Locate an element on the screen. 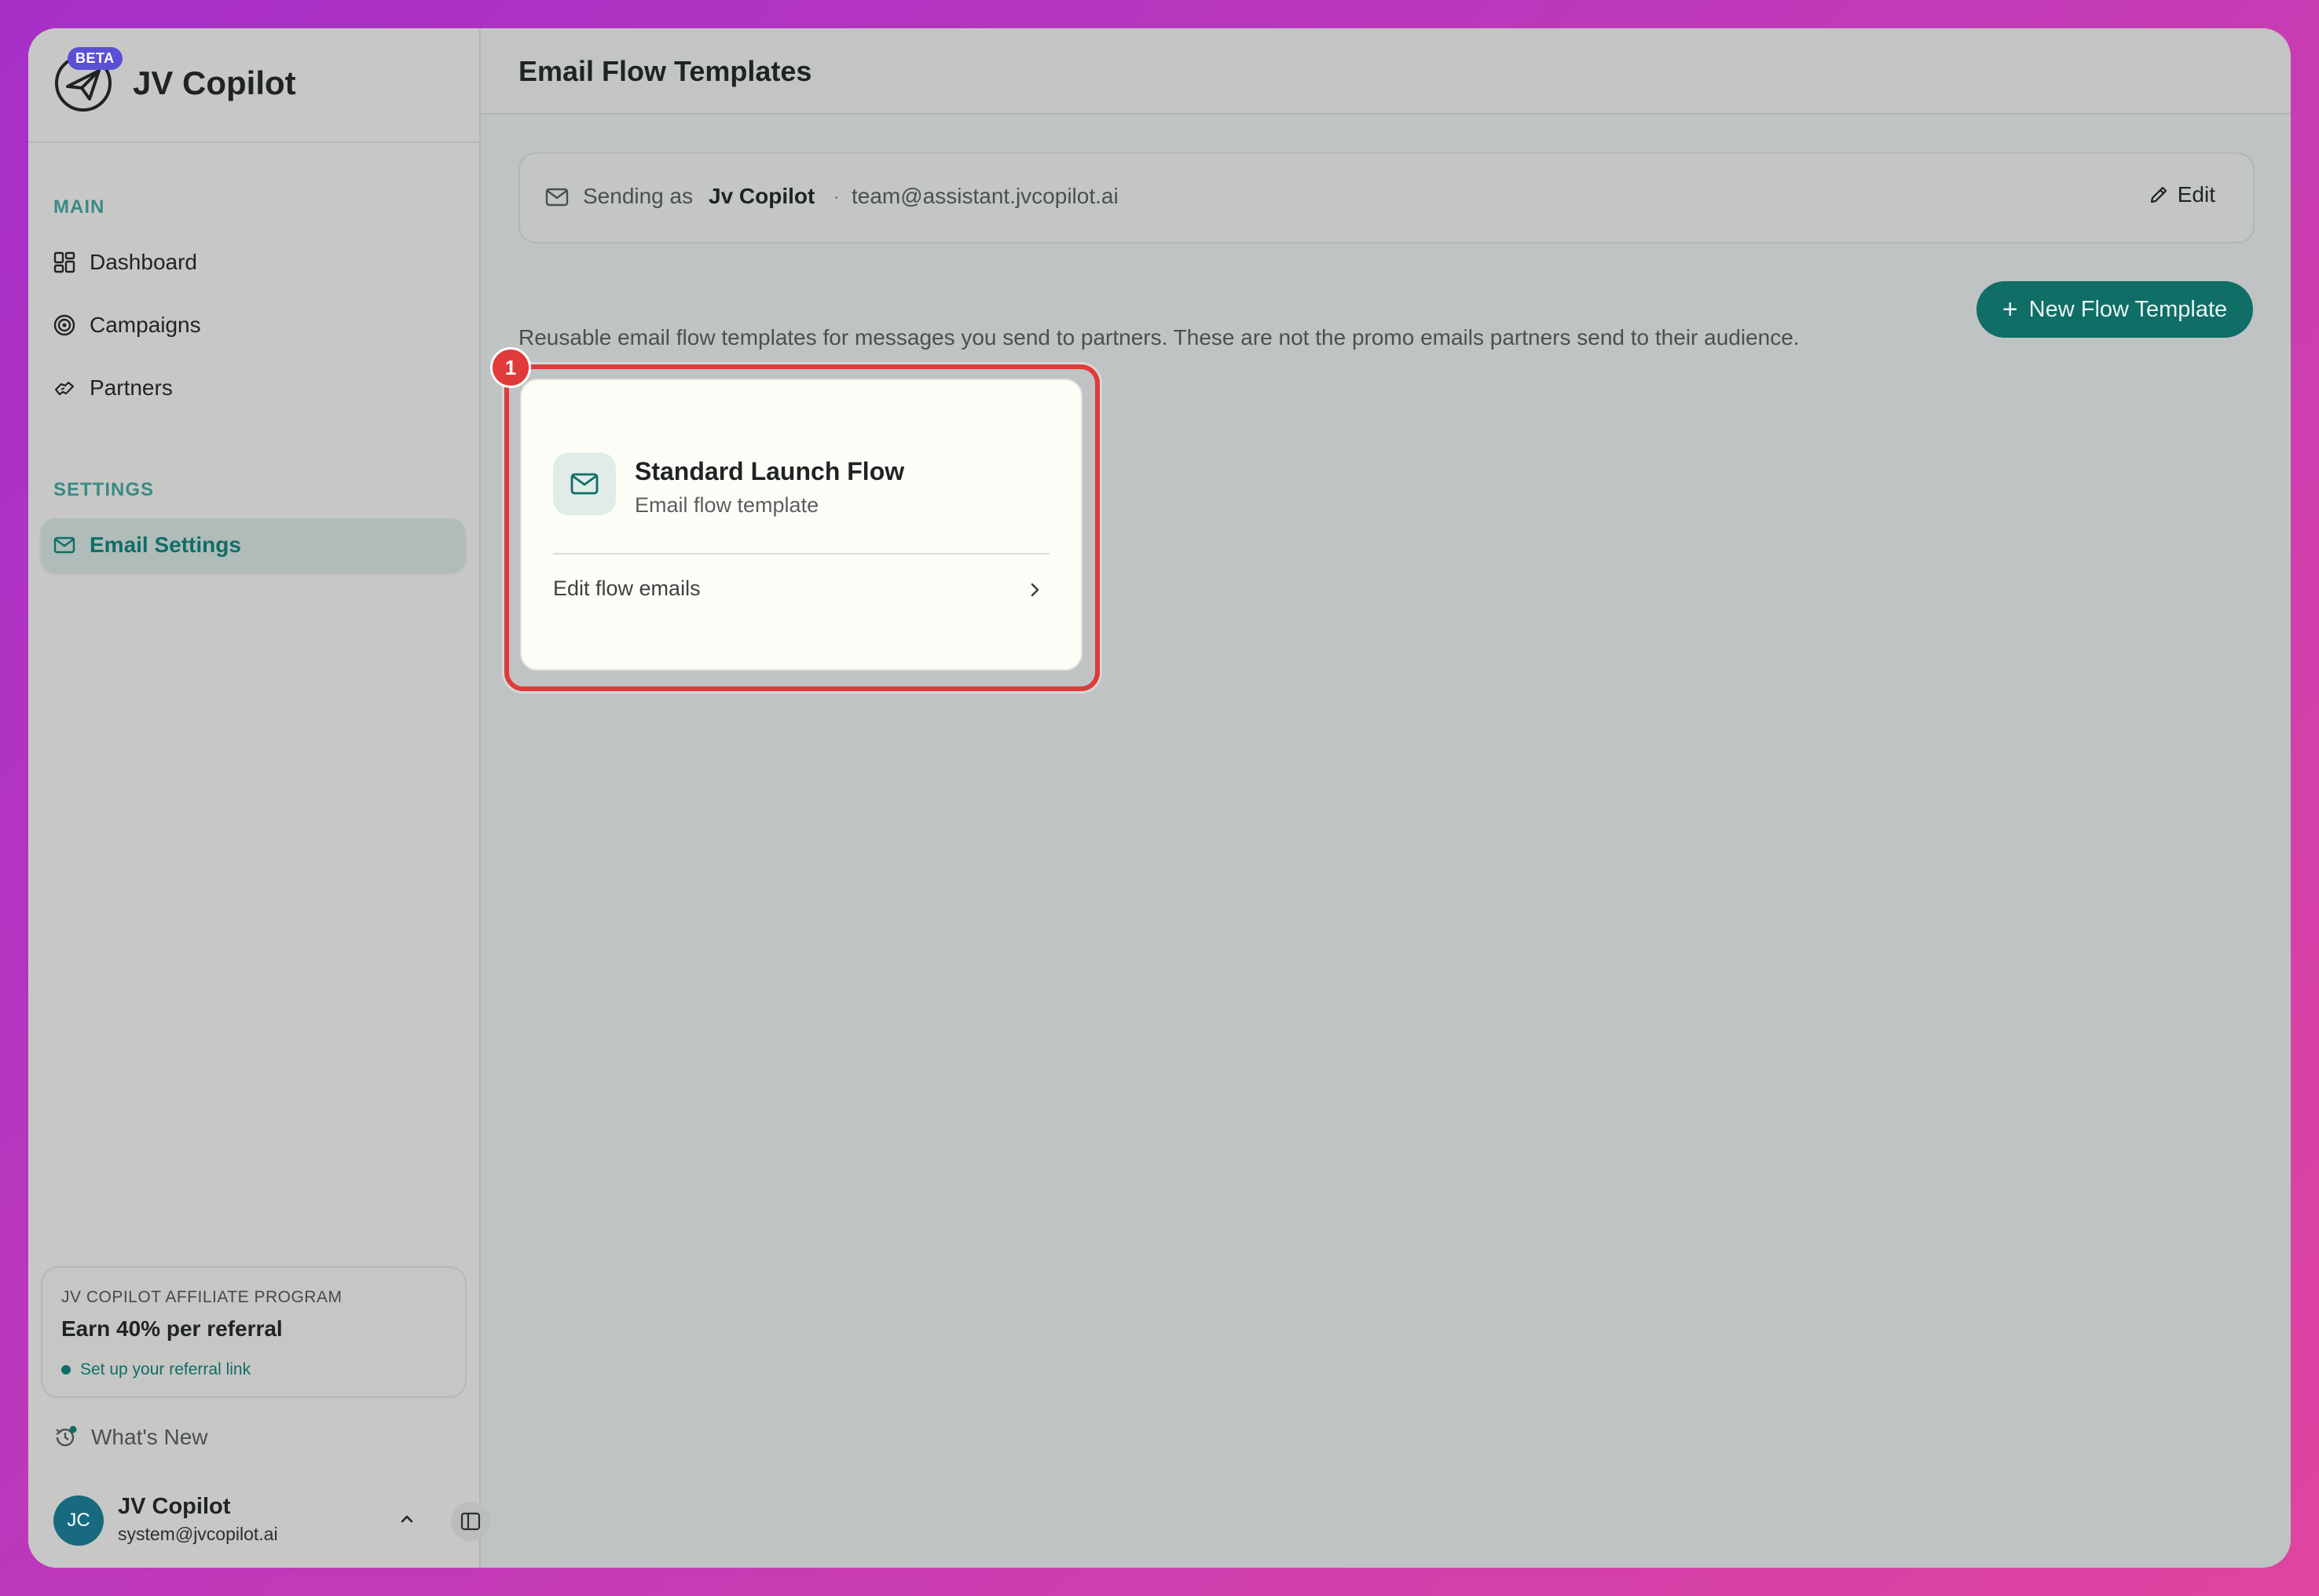 The height and width of the screenshot is (1596, 2319). user-email: system@jvcopilot.ai is located at coordinates (198, 1534).